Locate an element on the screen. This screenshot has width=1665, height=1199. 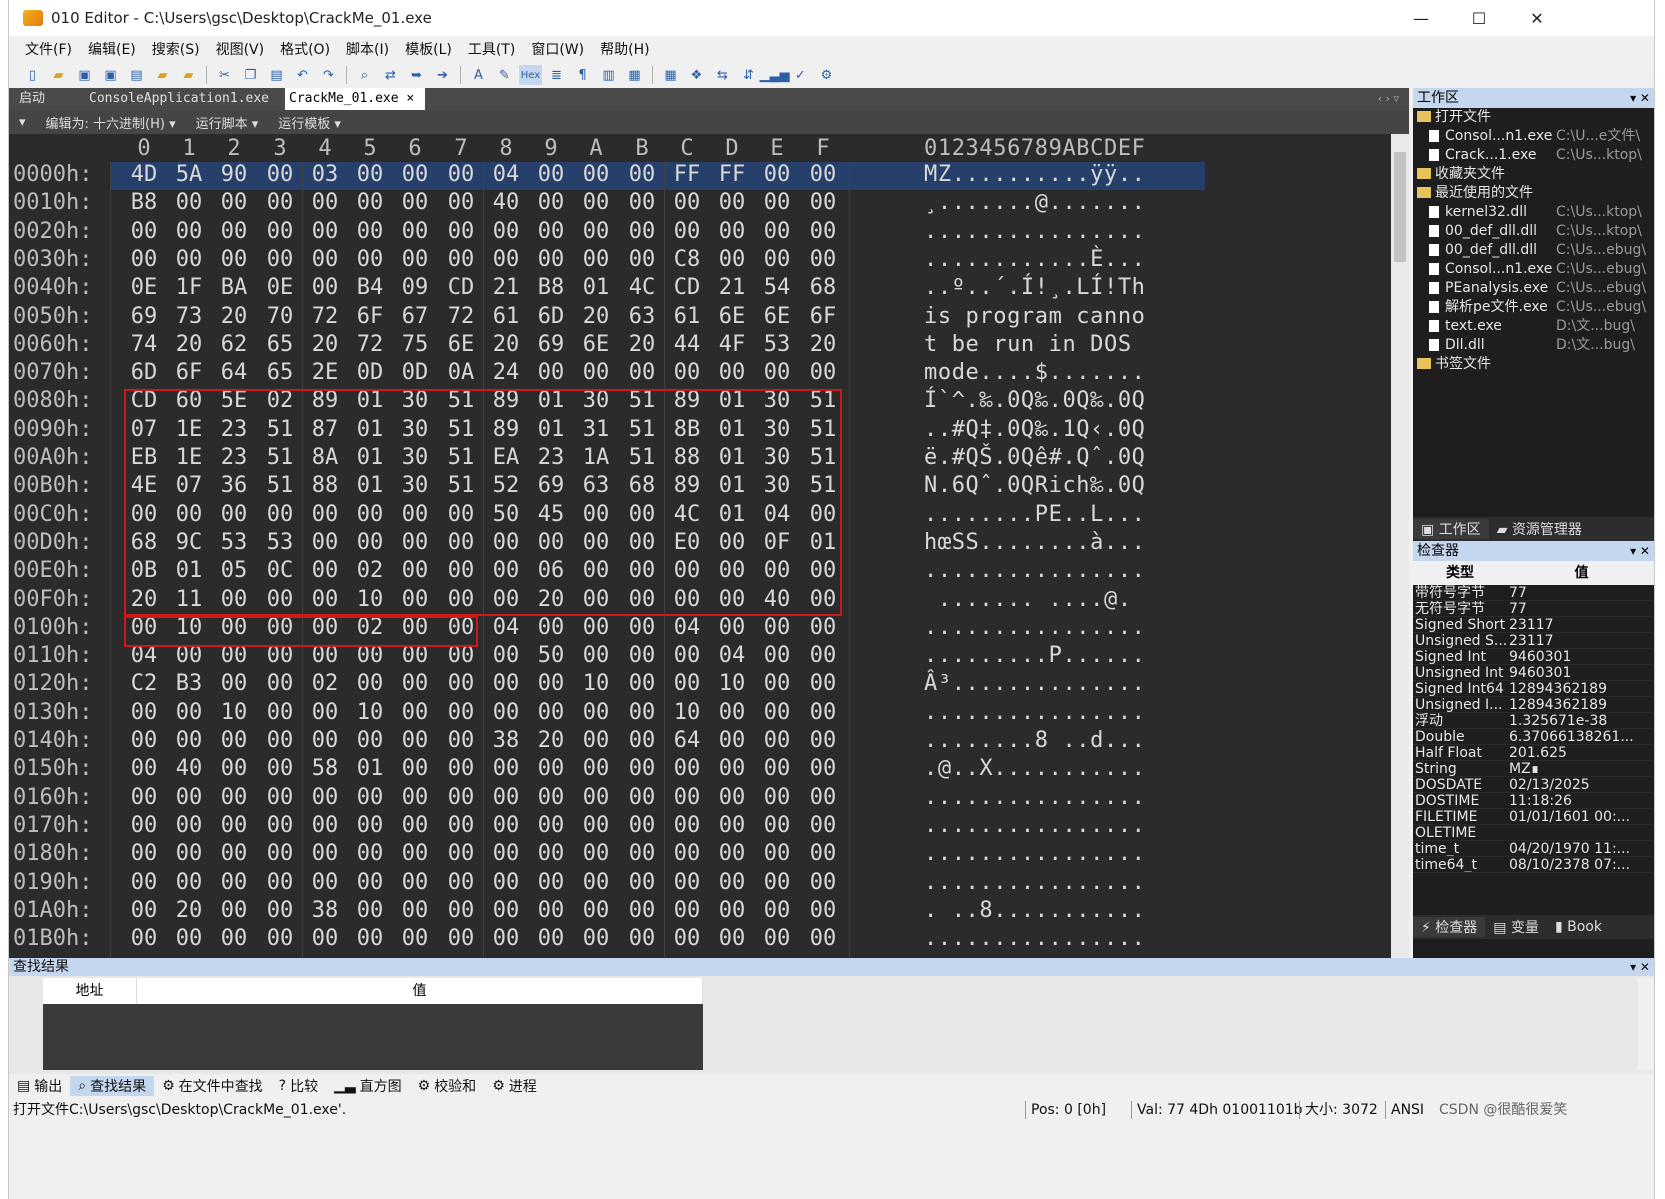
tab-checksum: ⚙ 校验和 is located at coordinates (447, 1086).